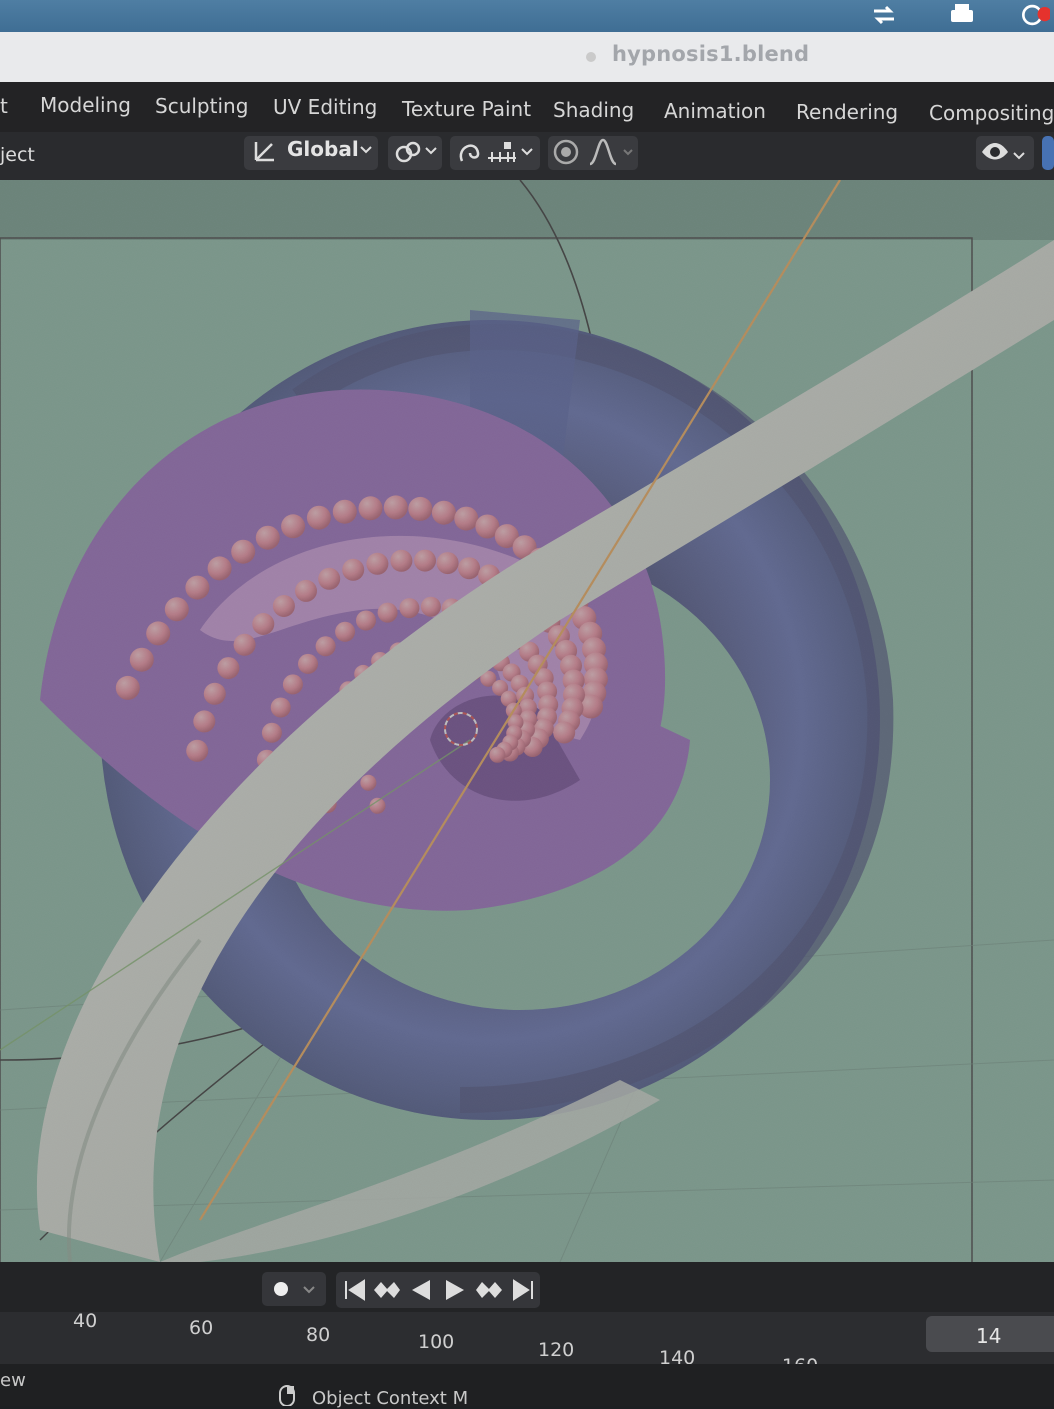 This screenshot has width=1054, height=1409. I want to click on pivot-link-icon, so click(408, 152).